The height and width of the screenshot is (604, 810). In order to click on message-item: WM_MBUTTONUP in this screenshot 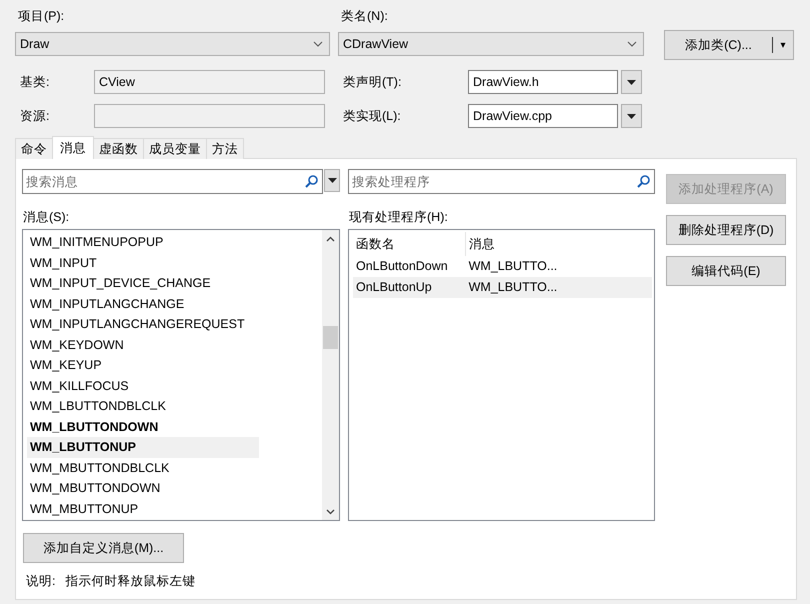, I will do `click(143, 508)`.